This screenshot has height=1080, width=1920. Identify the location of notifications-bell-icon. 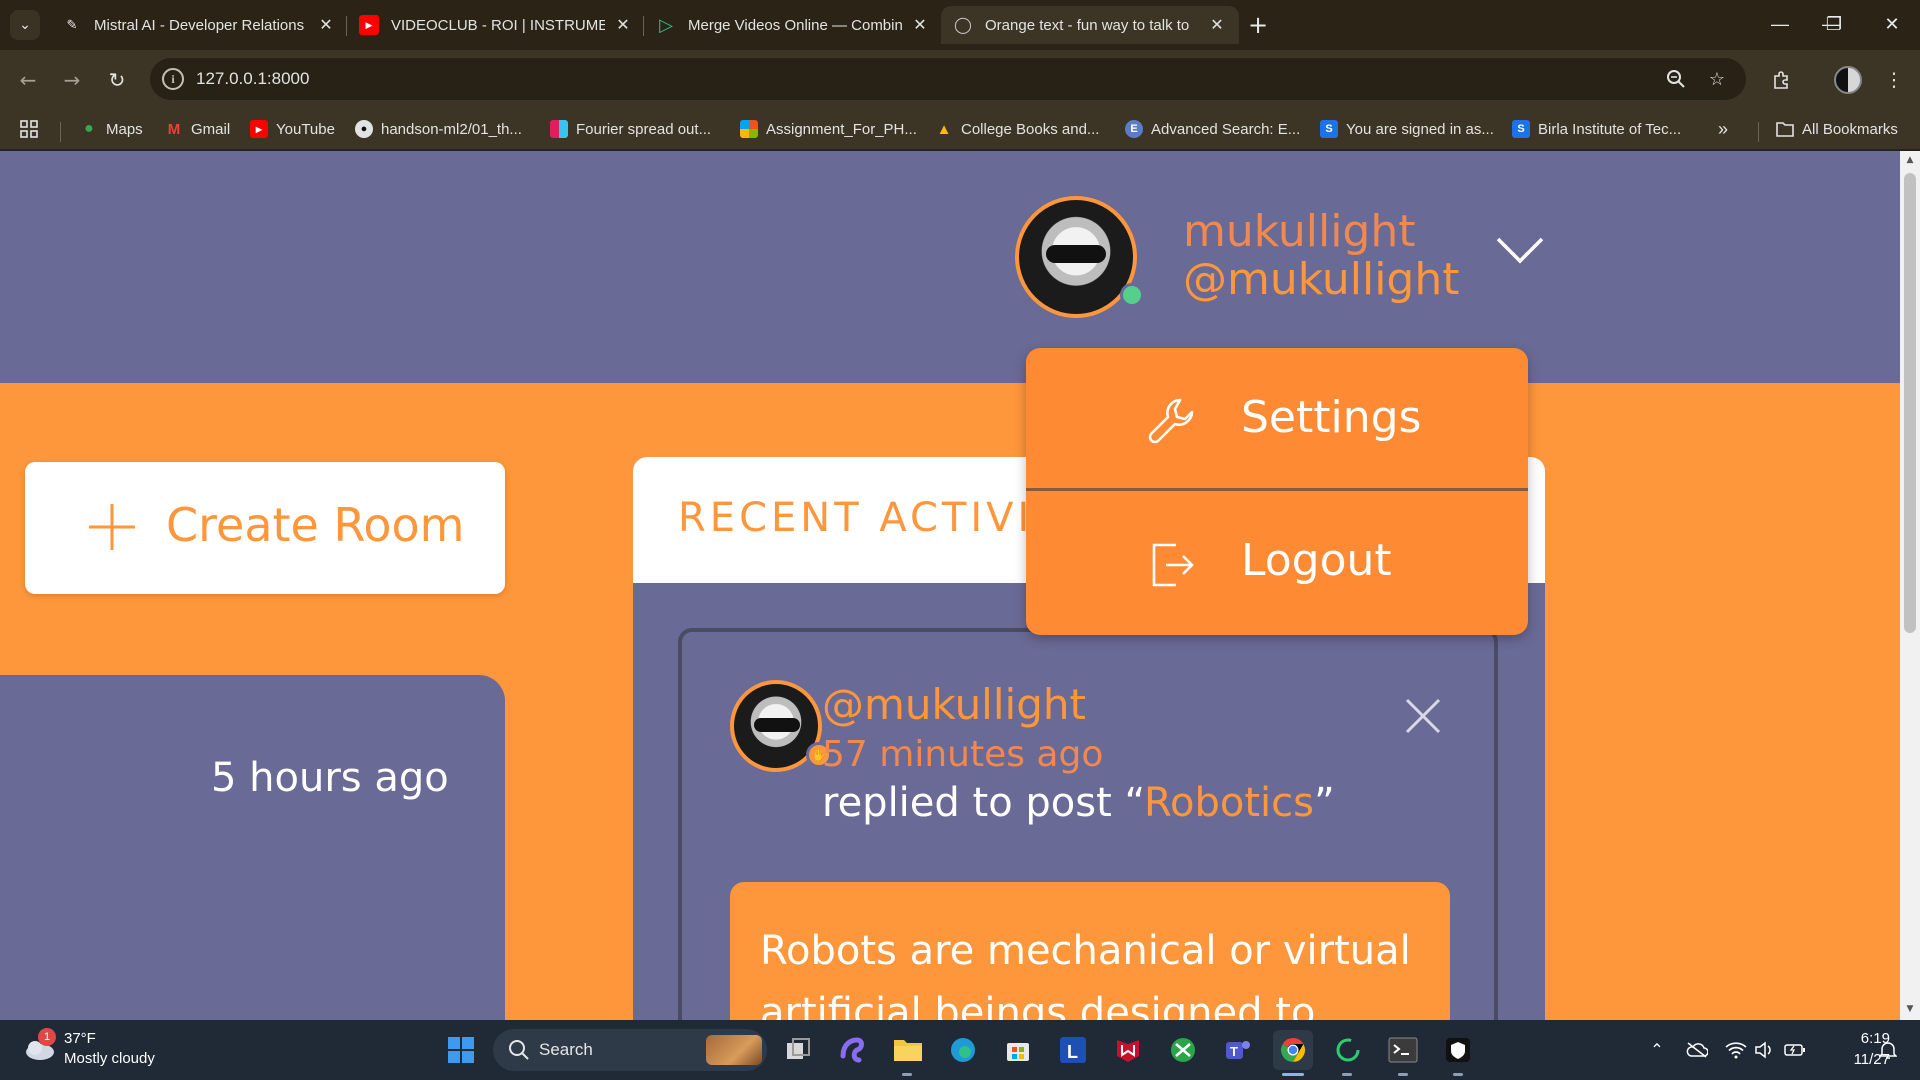
(1888, 1050).